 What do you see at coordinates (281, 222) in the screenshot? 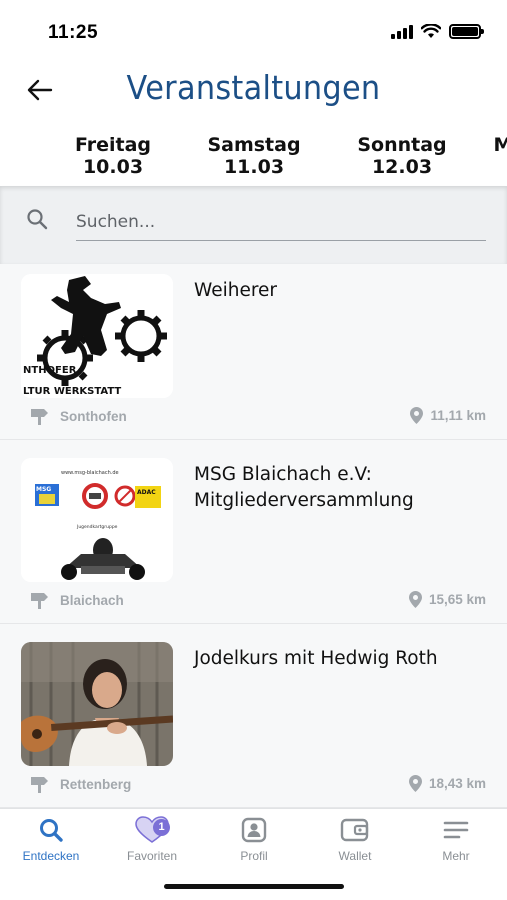
I see `search-input` at bounding box center [281, 222].